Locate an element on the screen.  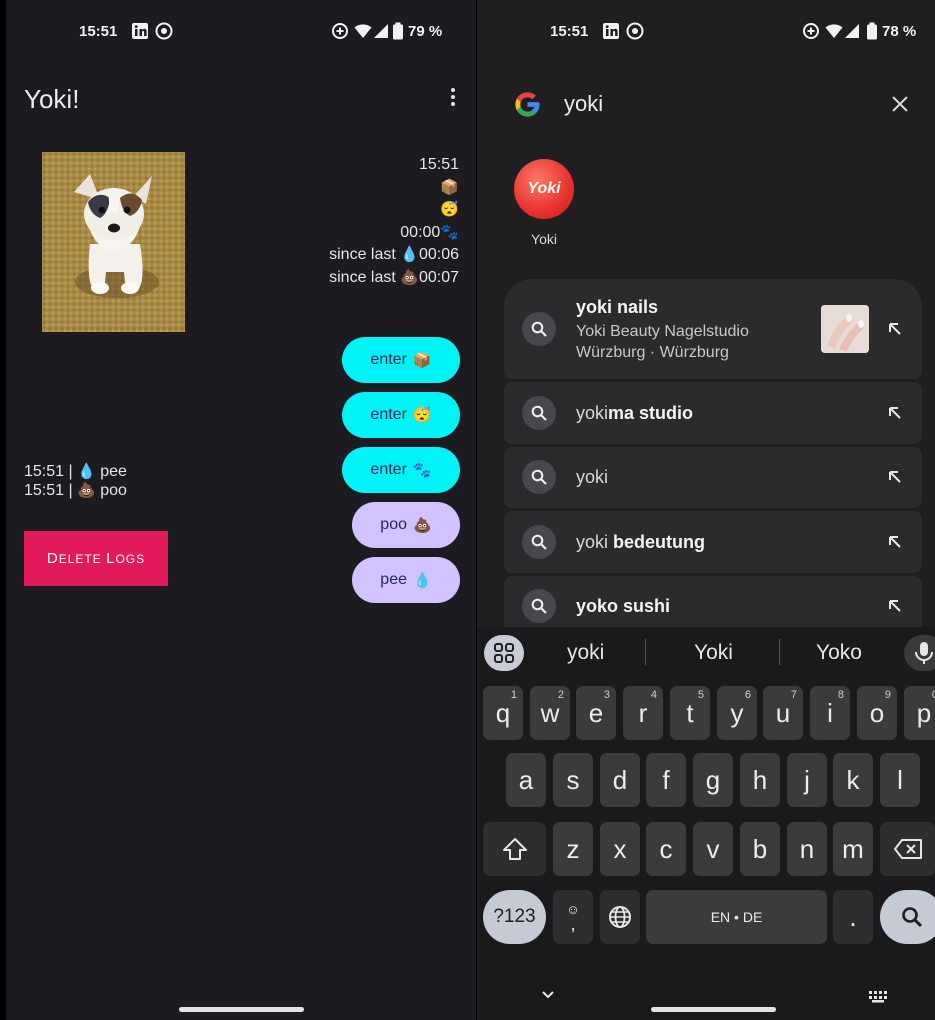
enter-sleep-button: enter 😴 is located at coordinates (401, 415).